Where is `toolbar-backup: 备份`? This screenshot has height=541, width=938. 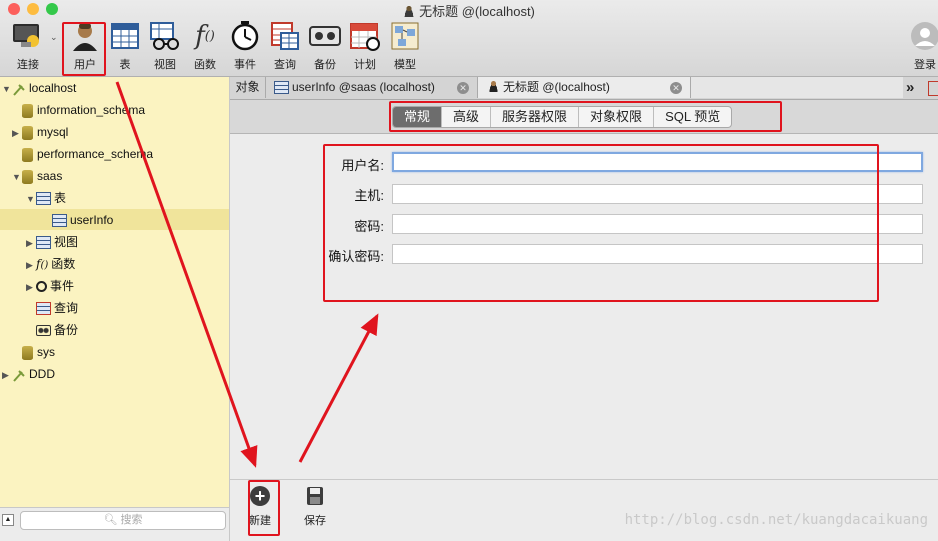 toolbar-backup: 备份 is located at coordinates (325, 46).